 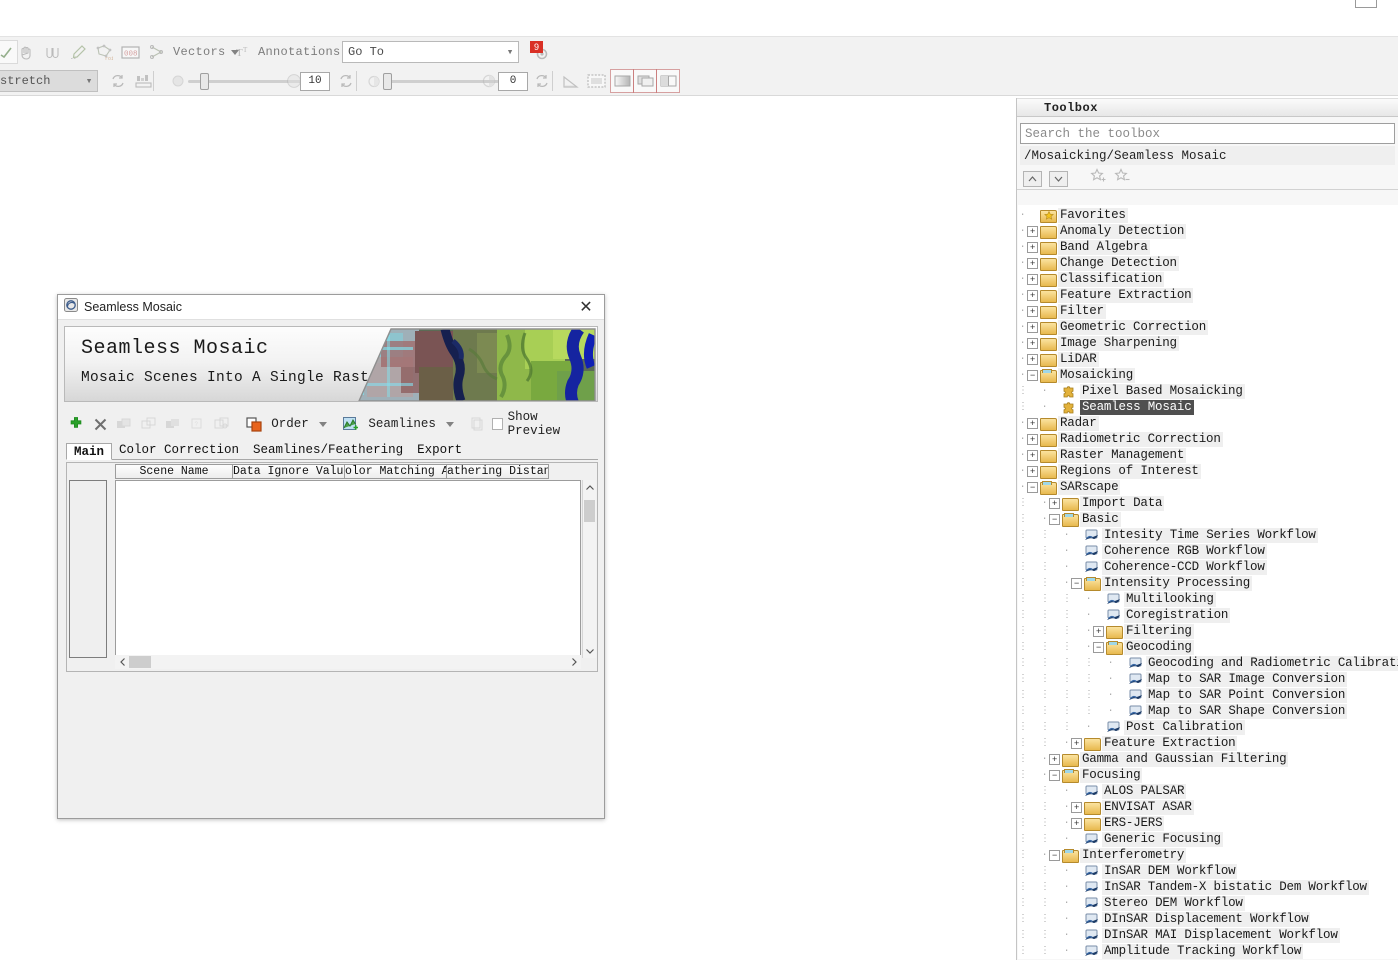 I want to click on contrast-reset-icon, so click(x=542, y=81).